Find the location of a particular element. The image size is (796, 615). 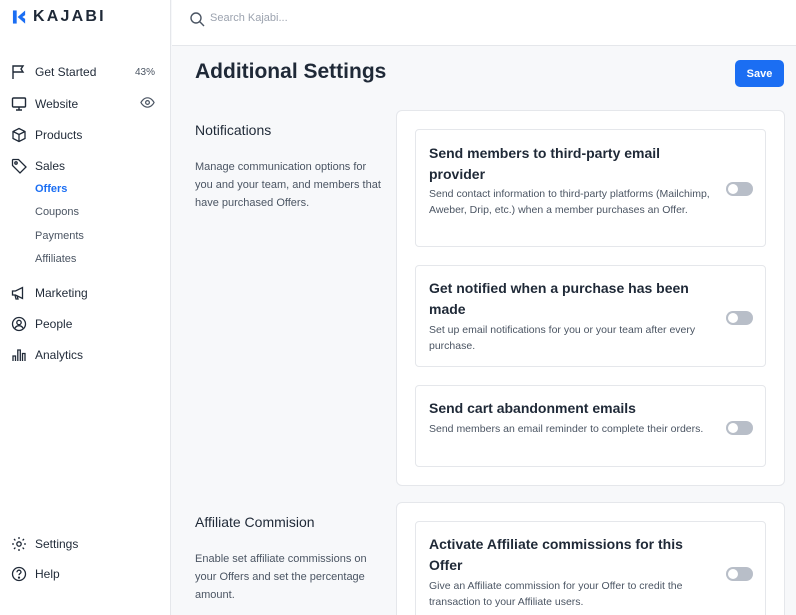

cart-abandonment-toggle is located at coordinates (739, 428).